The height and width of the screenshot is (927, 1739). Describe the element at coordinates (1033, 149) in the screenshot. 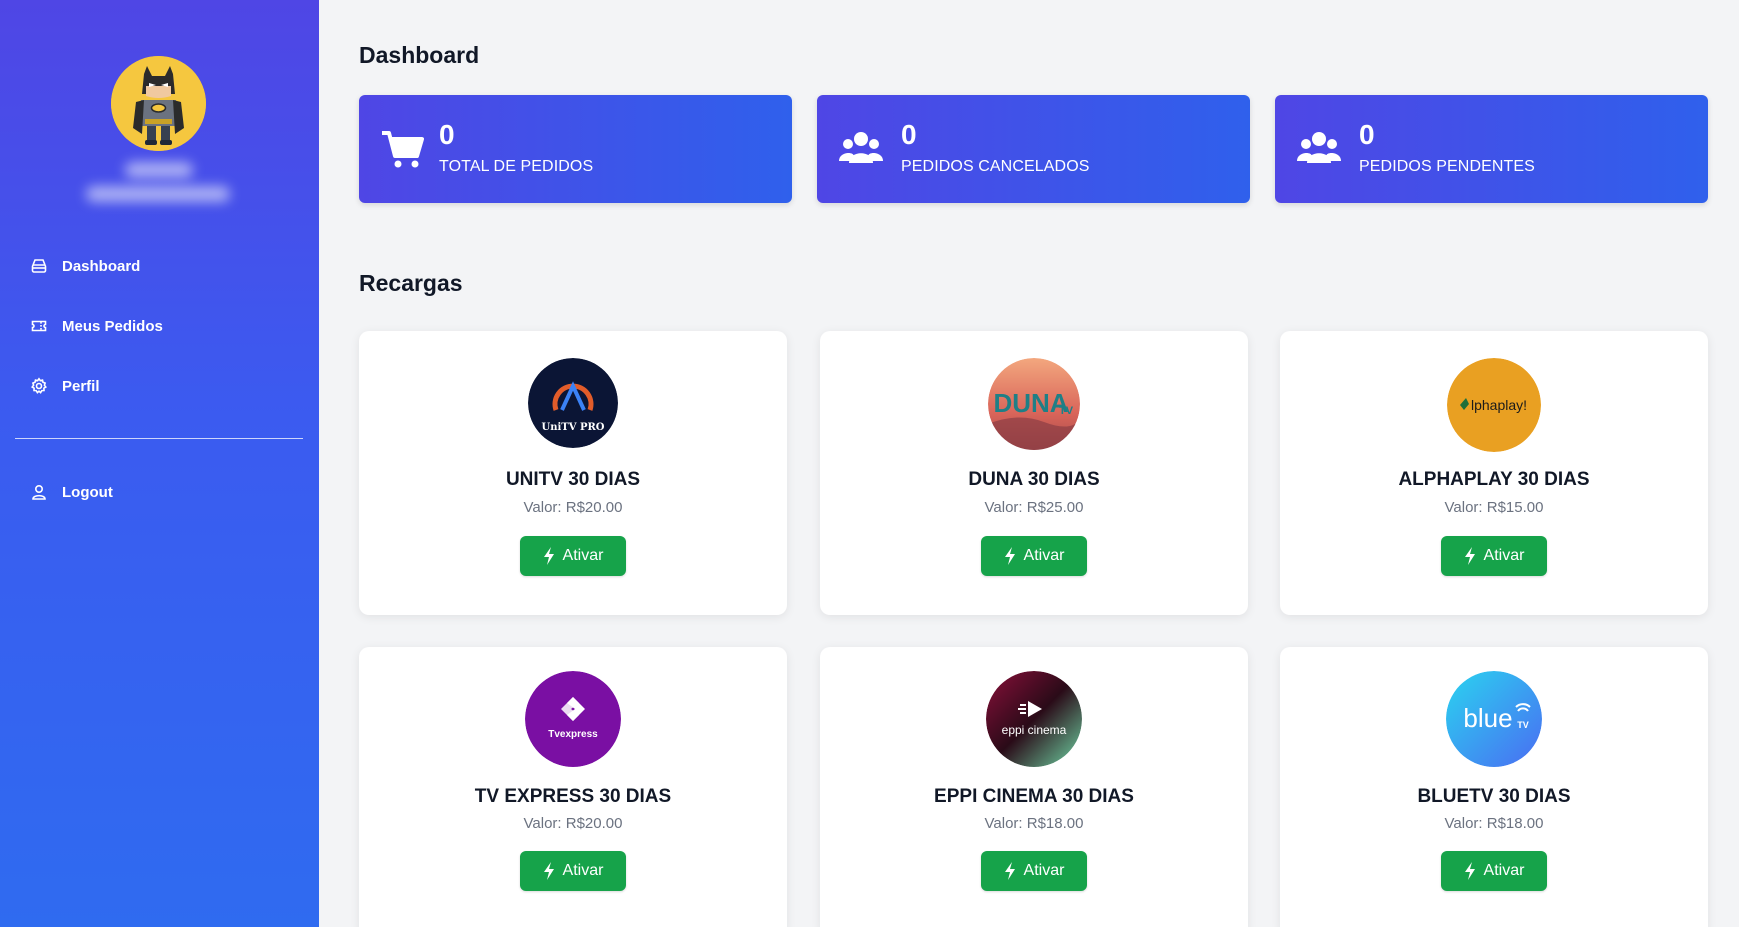

I see `stat-card-pedidos-cancelados: 0 PEDIDOS CANCELADOS` at that location.